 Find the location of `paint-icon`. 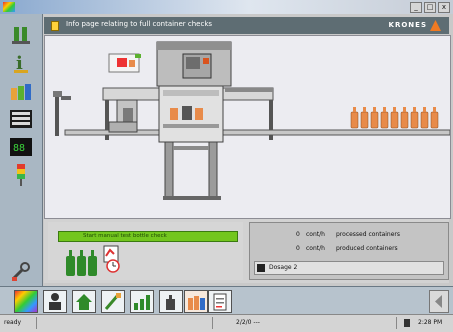

paint-icon is located at coordinates (113, 301).